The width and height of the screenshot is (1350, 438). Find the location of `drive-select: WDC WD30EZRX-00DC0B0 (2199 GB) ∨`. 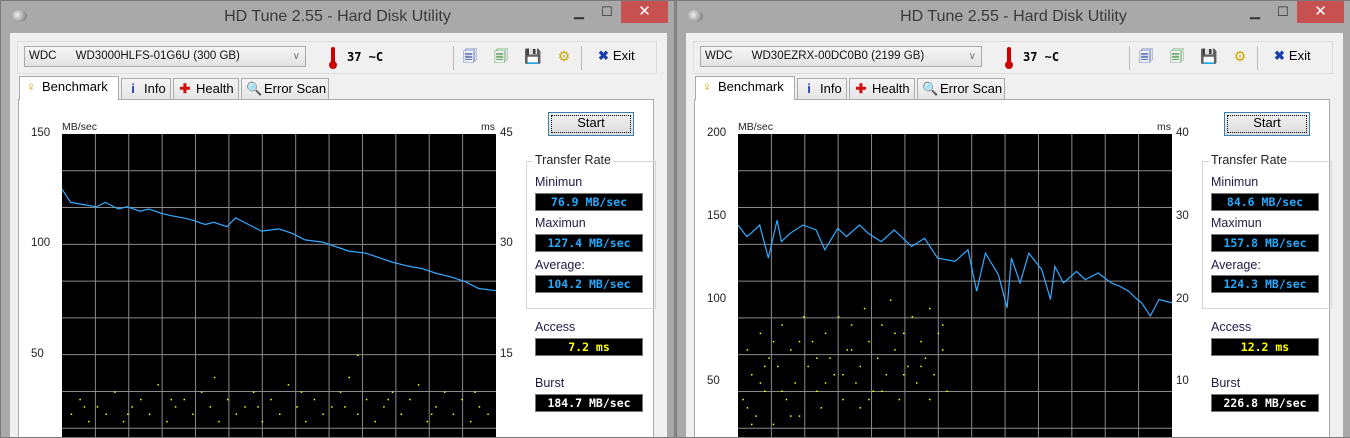

drive-select: WDC WD30EZRX-00DC0B0 (2199 GB) ∨ is located at coordinates (841, 56).